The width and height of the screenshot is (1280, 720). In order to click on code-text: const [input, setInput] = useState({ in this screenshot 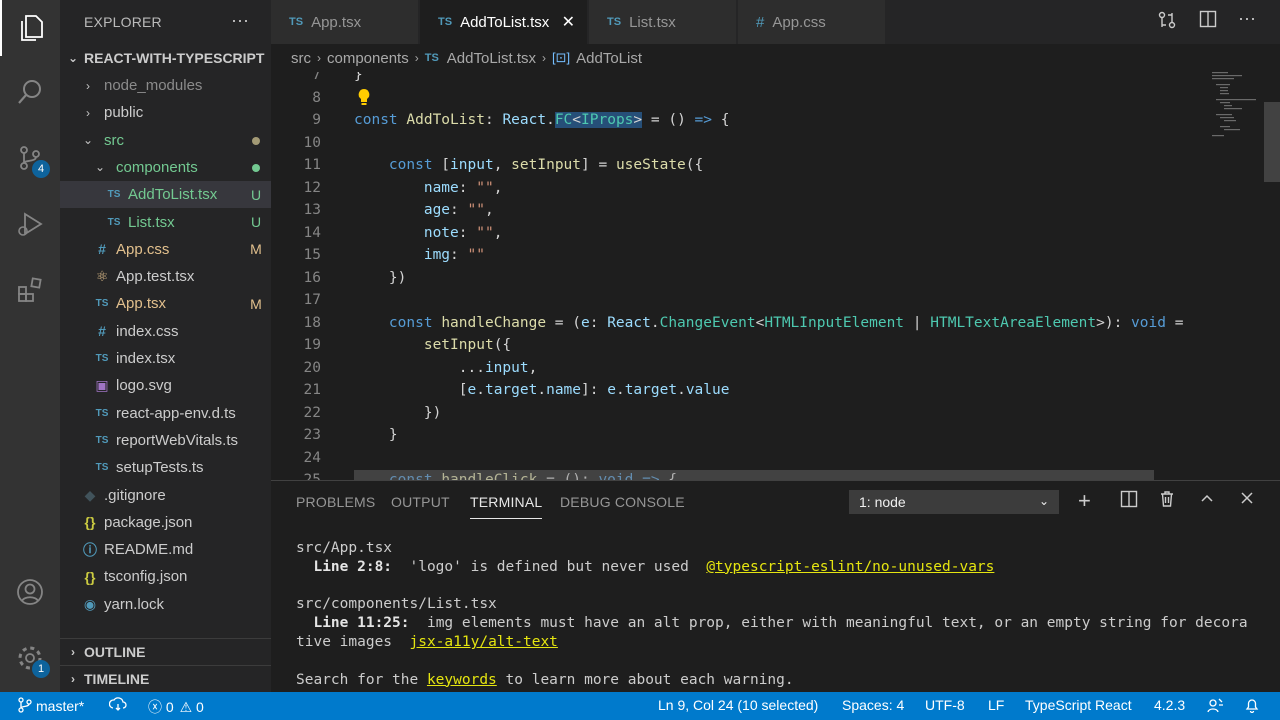, I will do `click(546, 165)`.